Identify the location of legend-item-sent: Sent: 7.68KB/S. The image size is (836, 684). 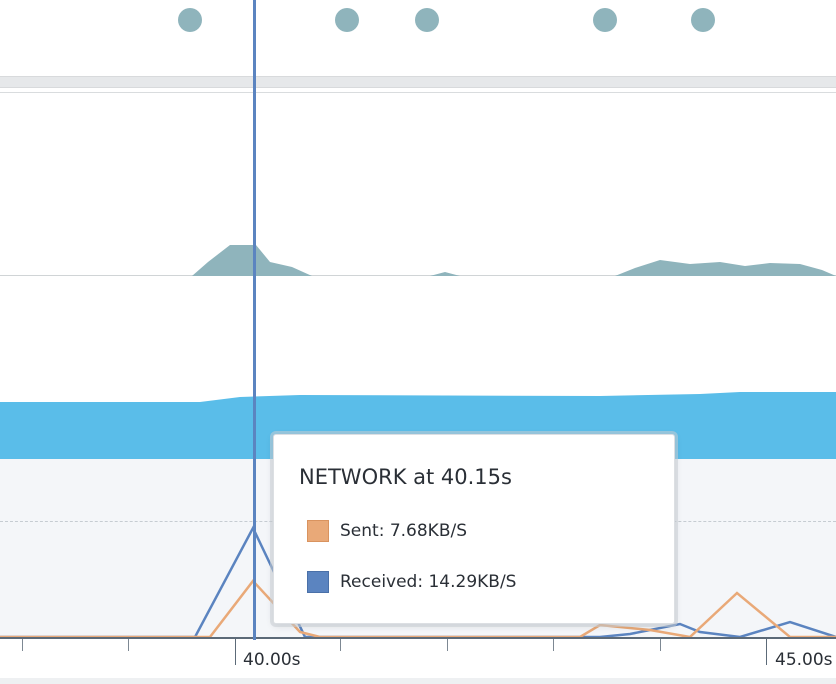
(387, 531).